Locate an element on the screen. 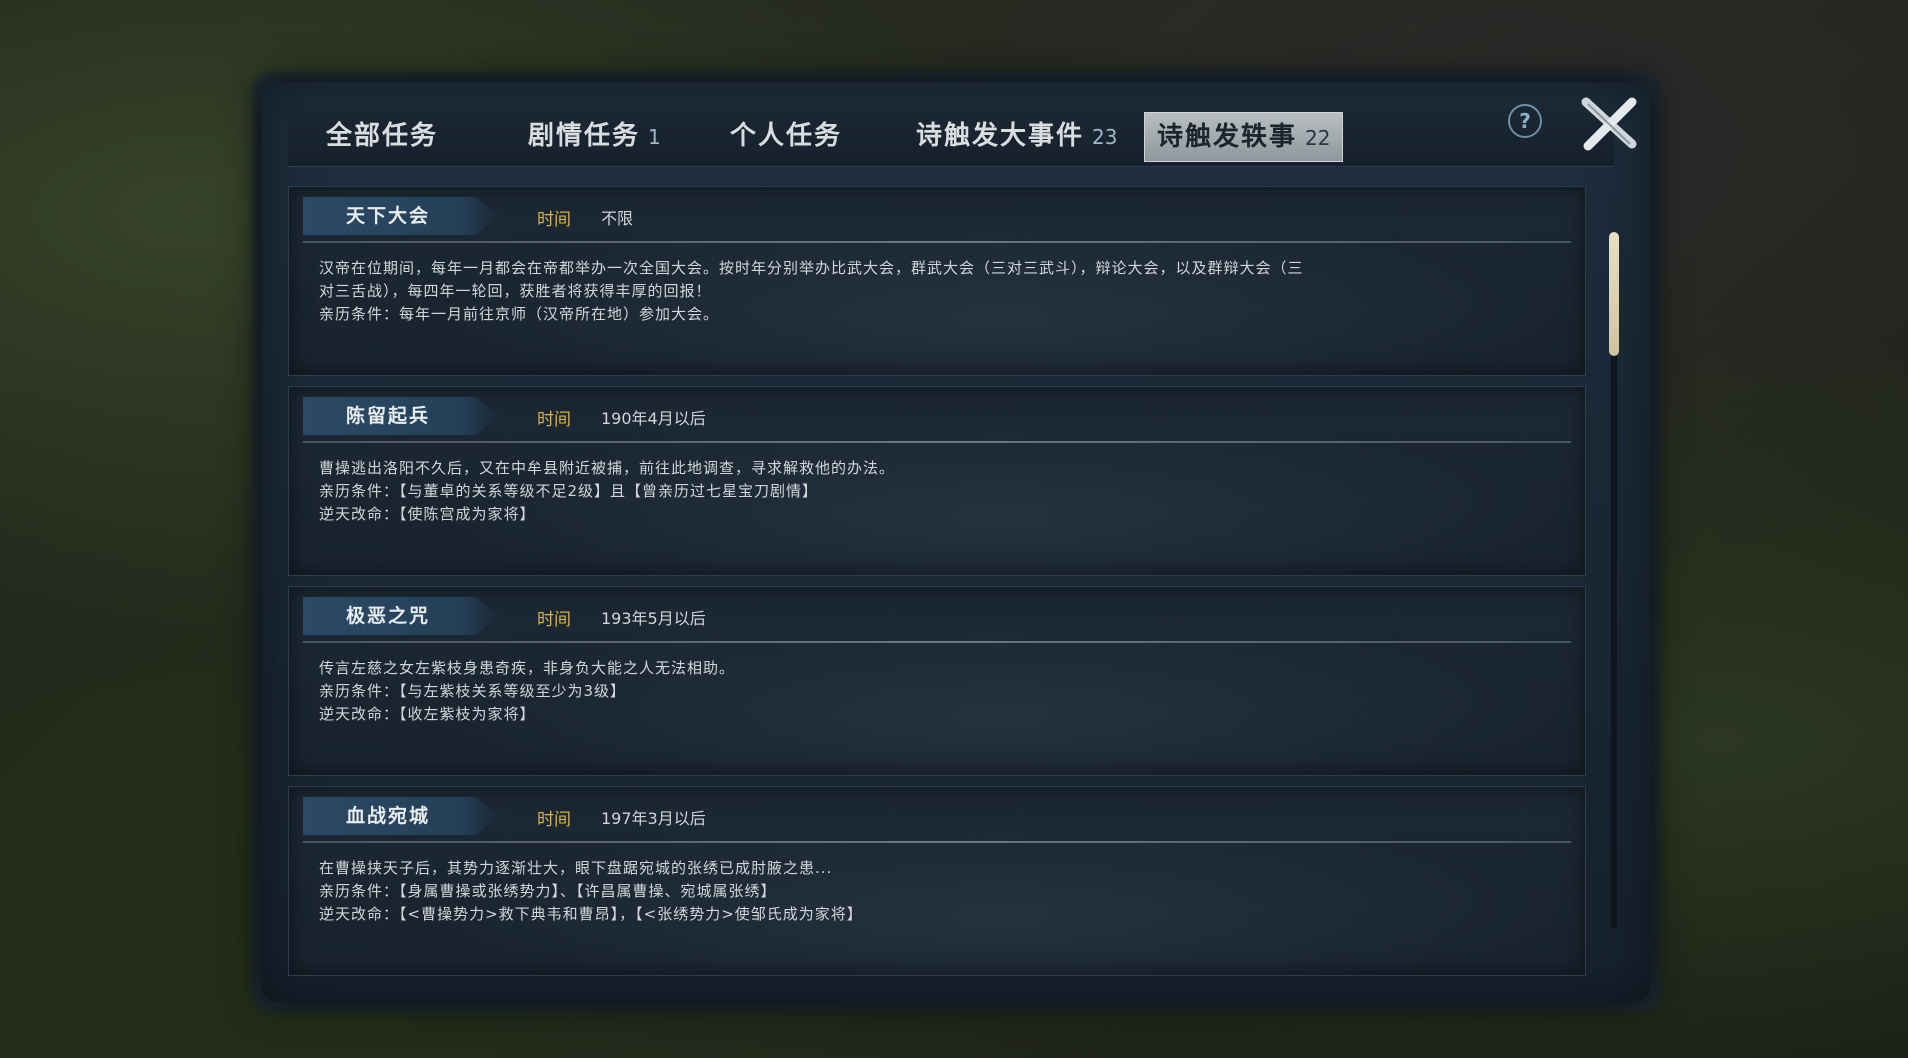 This screenshot has height=1058, width=1908. event-title: 陈留起兵 is located at coordinates (387, 416).